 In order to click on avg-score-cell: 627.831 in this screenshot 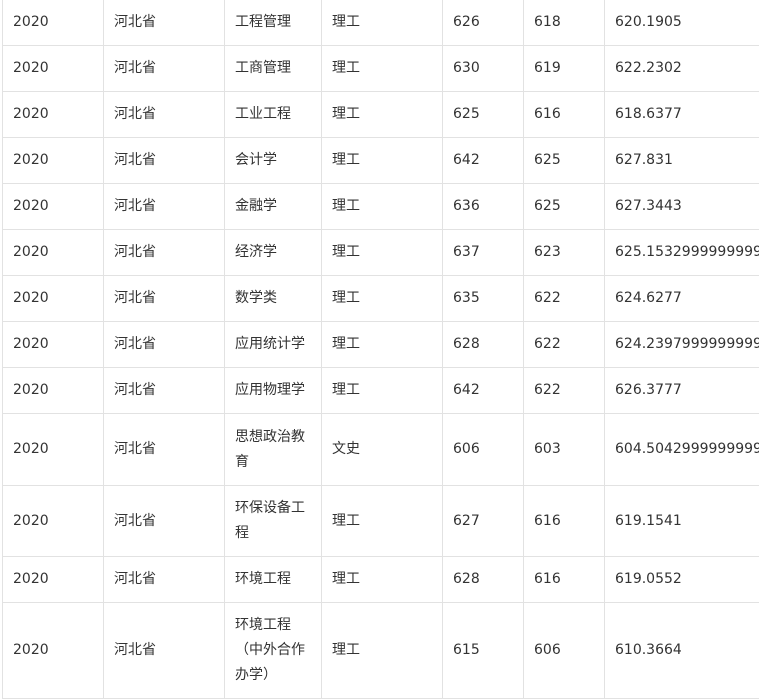, I will do `click(681, 160)`.